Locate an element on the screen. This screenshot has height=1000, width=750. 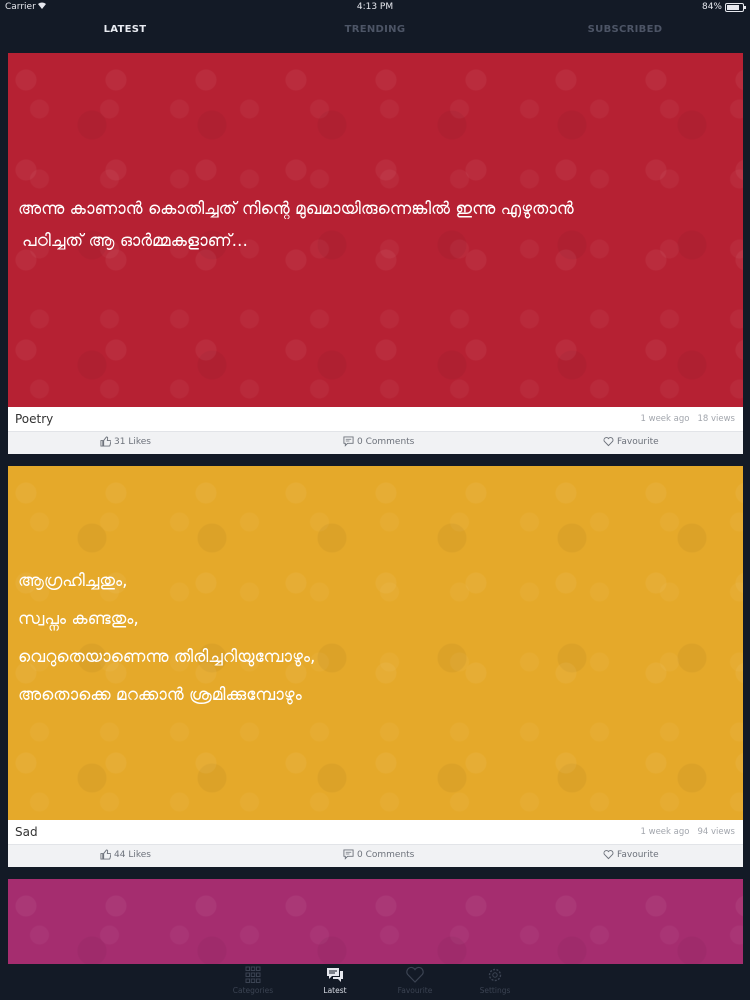
tab-settings-label: Settings is located at coordinates (495, 990).